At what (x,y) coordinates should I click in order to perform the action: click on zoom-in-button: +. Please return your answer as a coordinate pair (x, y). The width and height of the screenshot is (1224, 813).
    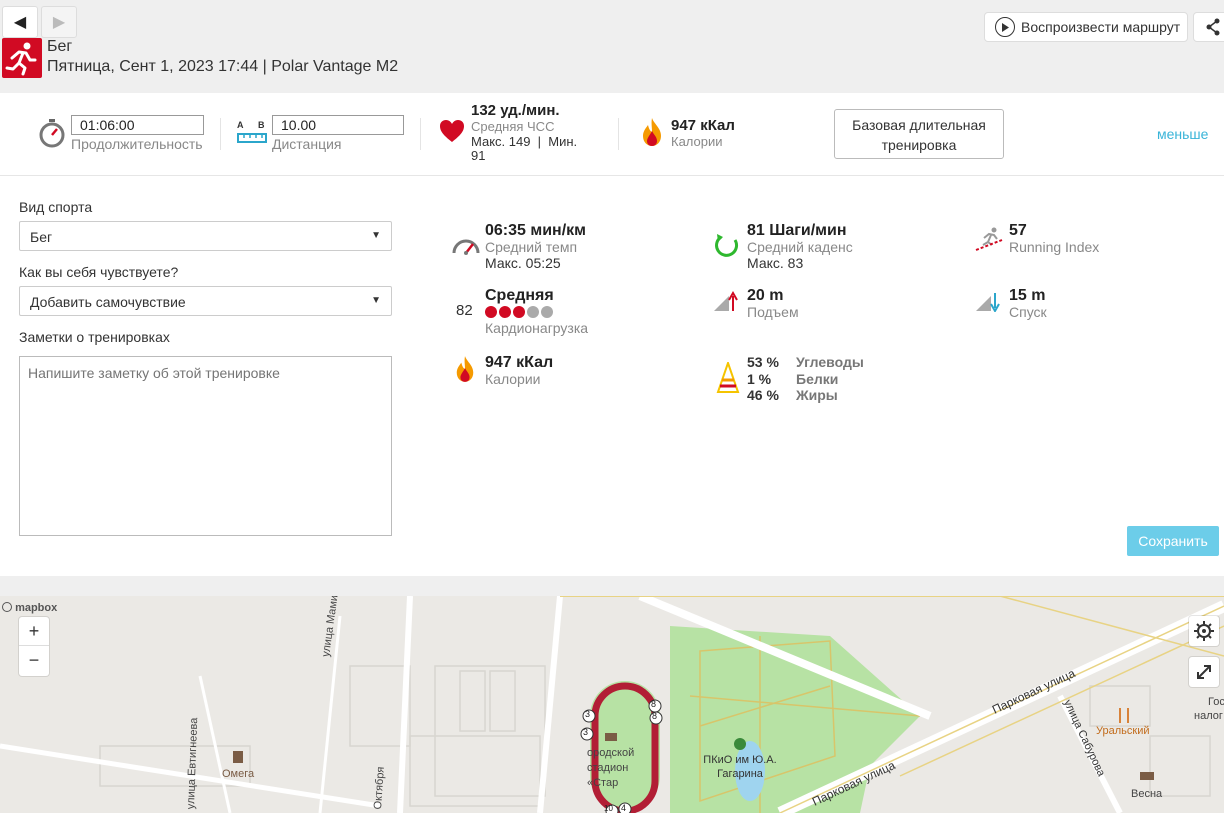
    Looking at the image, I should click on (34, 631).